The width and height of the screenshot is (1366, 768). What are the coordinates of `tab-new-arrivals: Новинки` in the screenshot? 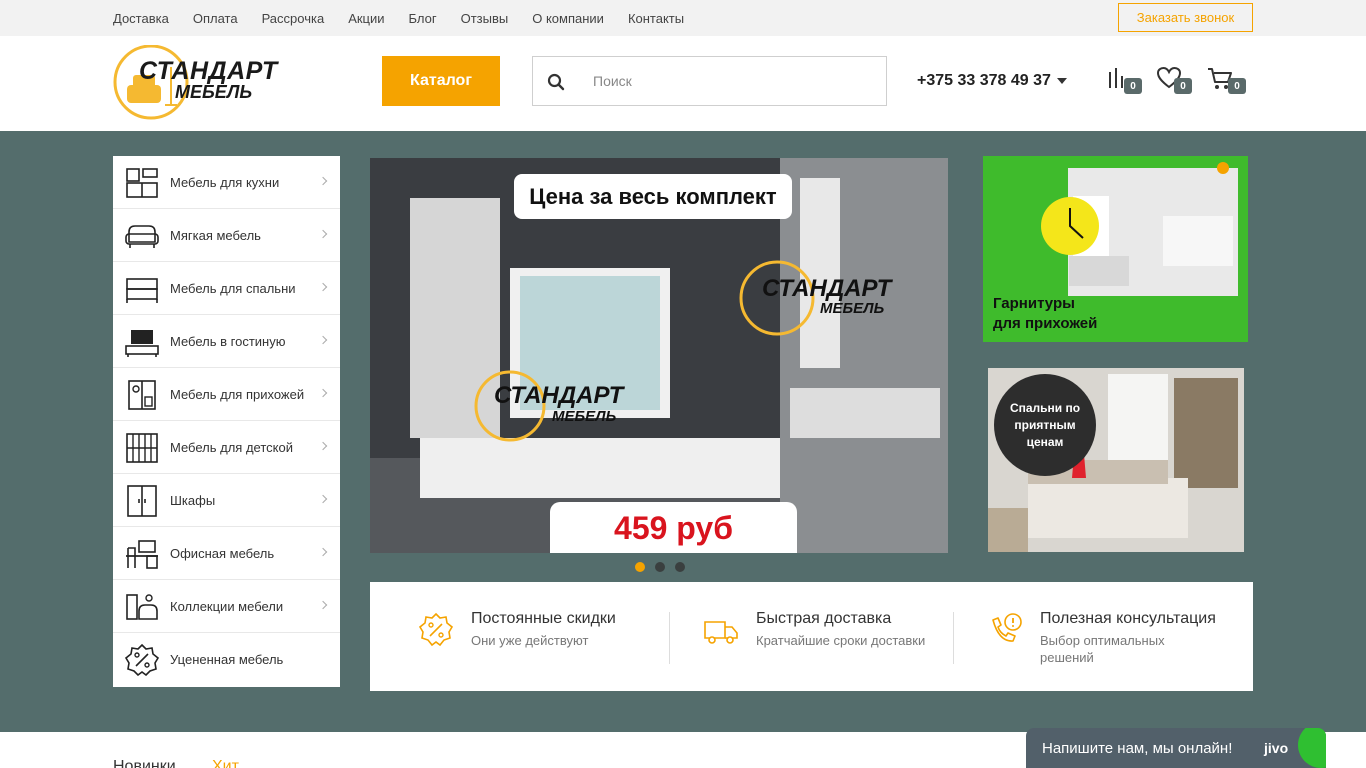 It's located at (144, 763).